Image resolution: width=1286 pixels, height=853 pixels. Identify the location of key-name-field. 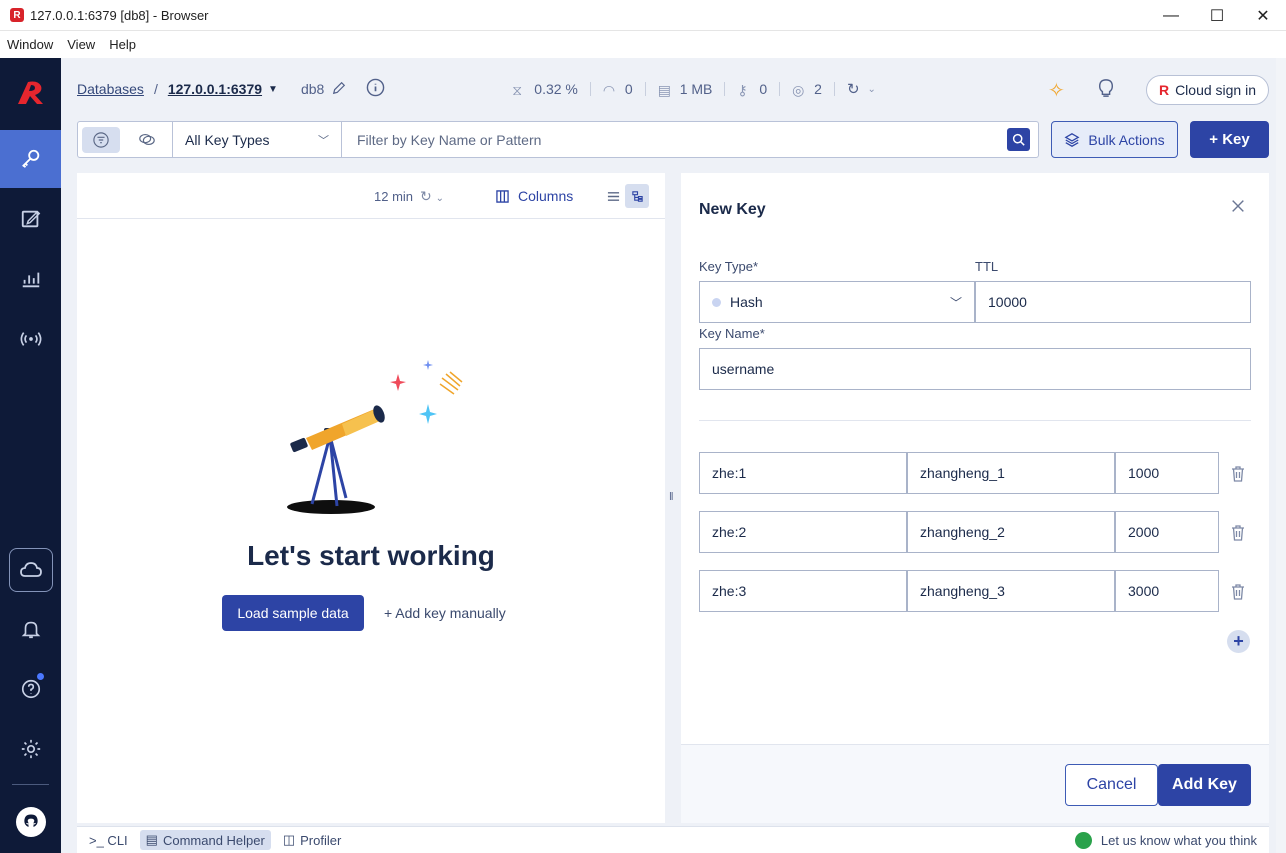
(975, 369).